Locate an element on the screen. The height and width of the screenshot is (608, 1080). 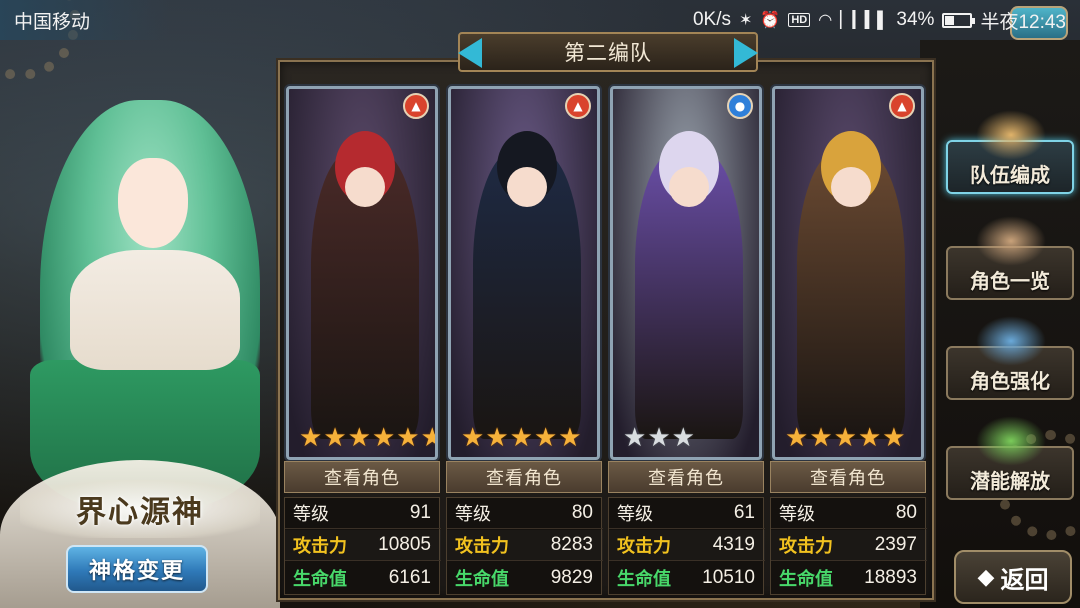
menu-item-label: 角色一览 is located at coordinates (1010, 280).